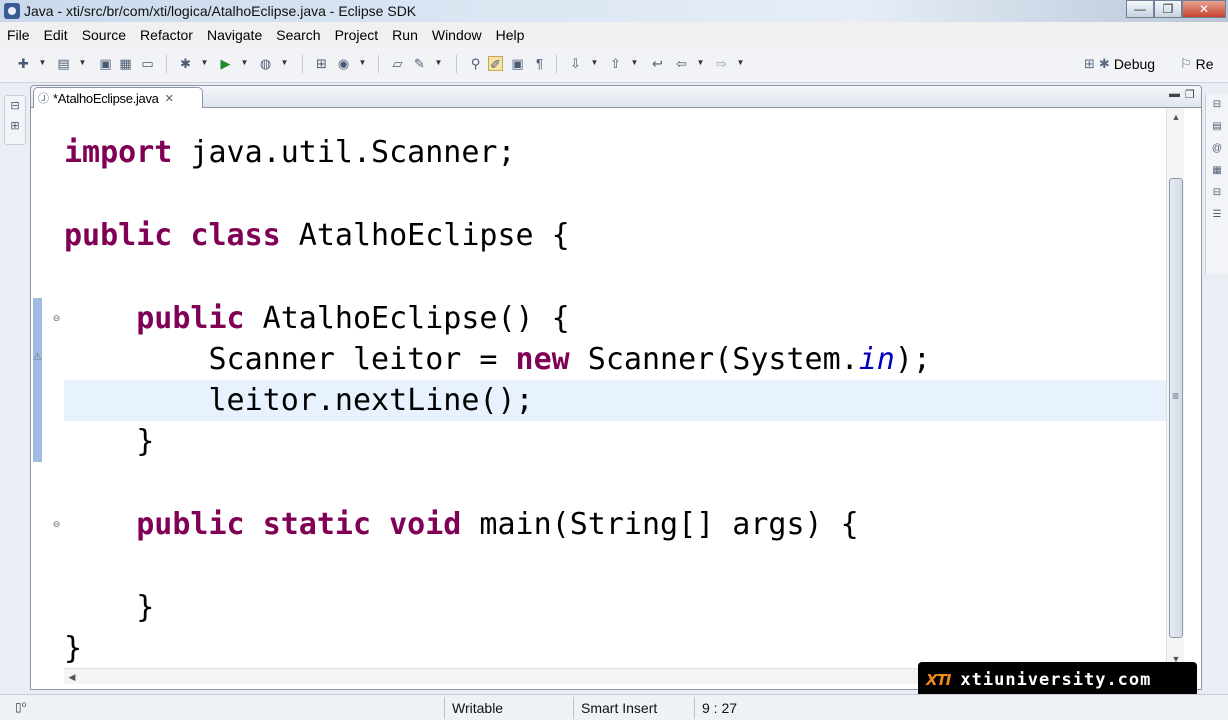 The height and width of the screenshot is (720, 1228). Describe the element at coordinates (1176, 117) in the screenshot. I see `scroll-up-icon: ▲` at that location.